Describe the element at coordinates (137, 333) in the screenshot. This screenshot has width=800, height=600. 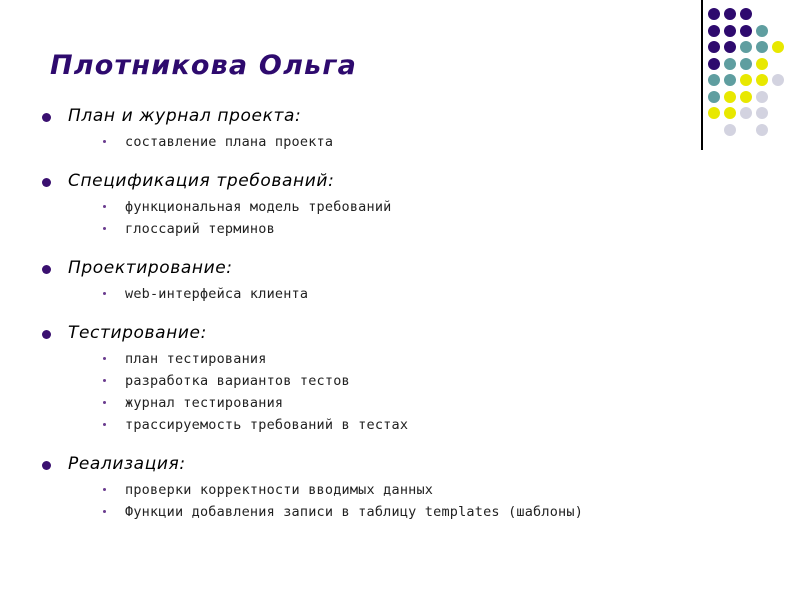
I see `outline-heading-label: Тестирование:` at that location.